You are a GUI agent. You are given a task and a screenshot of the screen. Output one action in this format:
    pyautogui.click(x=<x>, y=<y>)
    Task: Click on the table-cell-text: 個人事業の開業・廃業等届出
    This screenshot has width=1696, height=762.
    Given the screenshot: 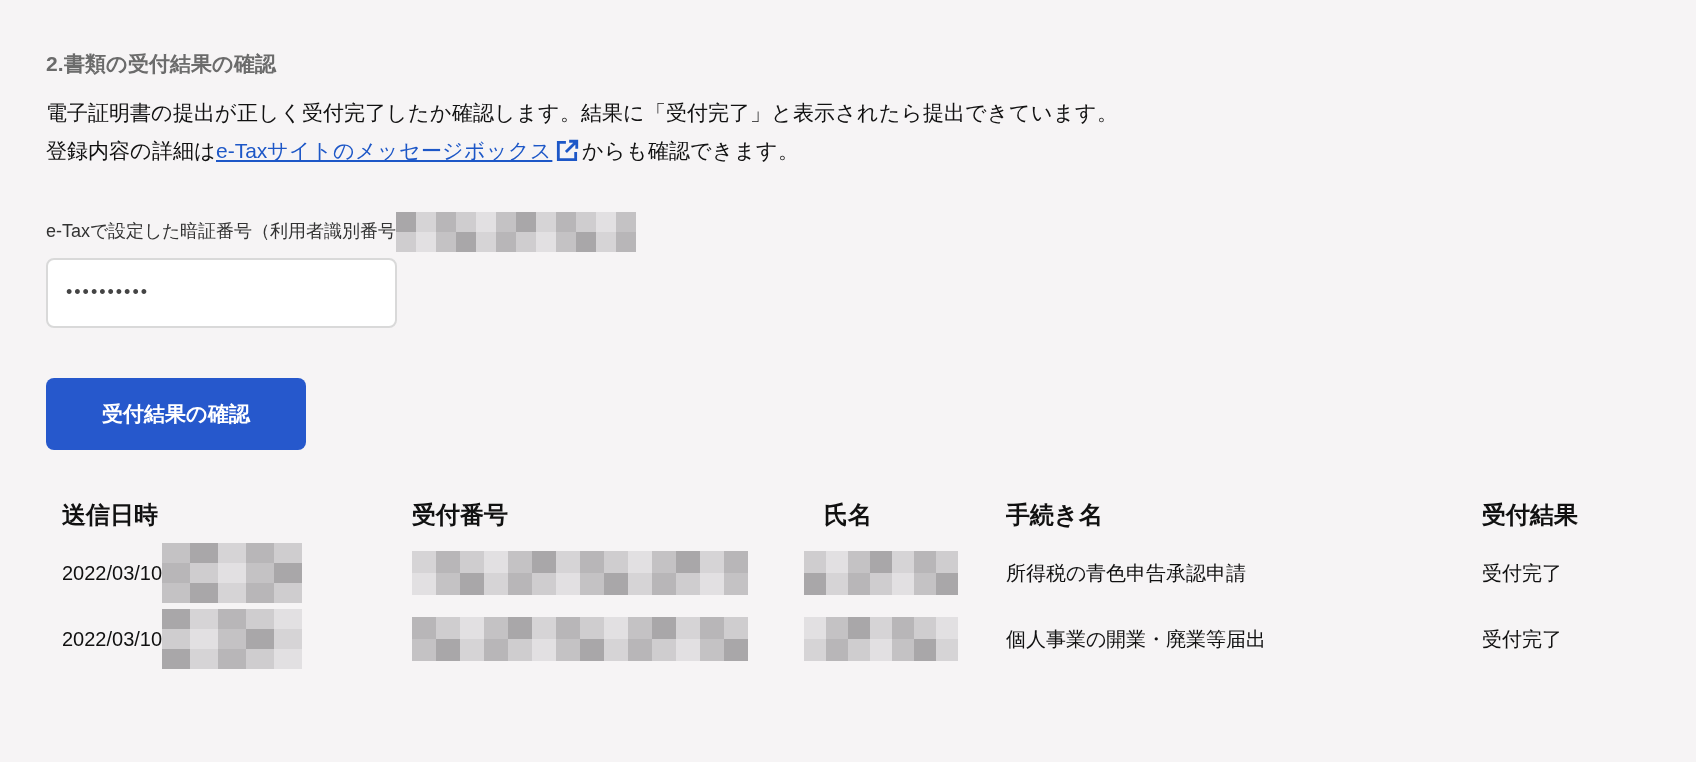 What is the action you would take?
    pyautogui.click(x=1136, y=639)
    